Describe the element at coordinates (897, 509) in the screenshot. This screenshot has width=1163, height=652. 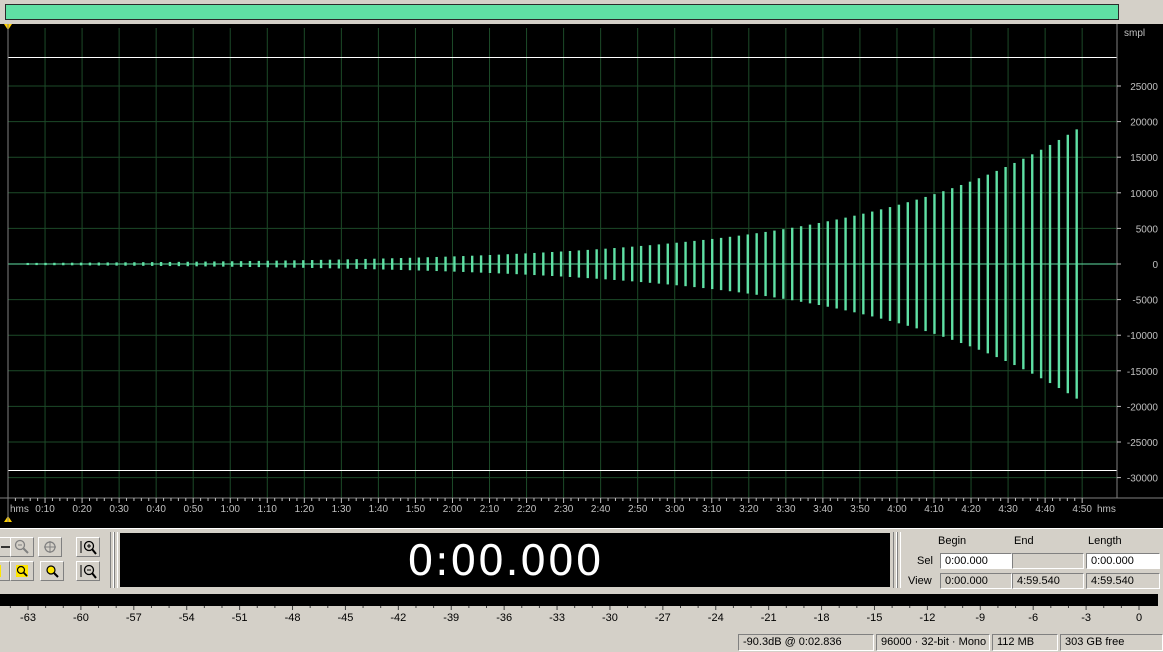
I see `x-tick-label: 4:00` at that location.